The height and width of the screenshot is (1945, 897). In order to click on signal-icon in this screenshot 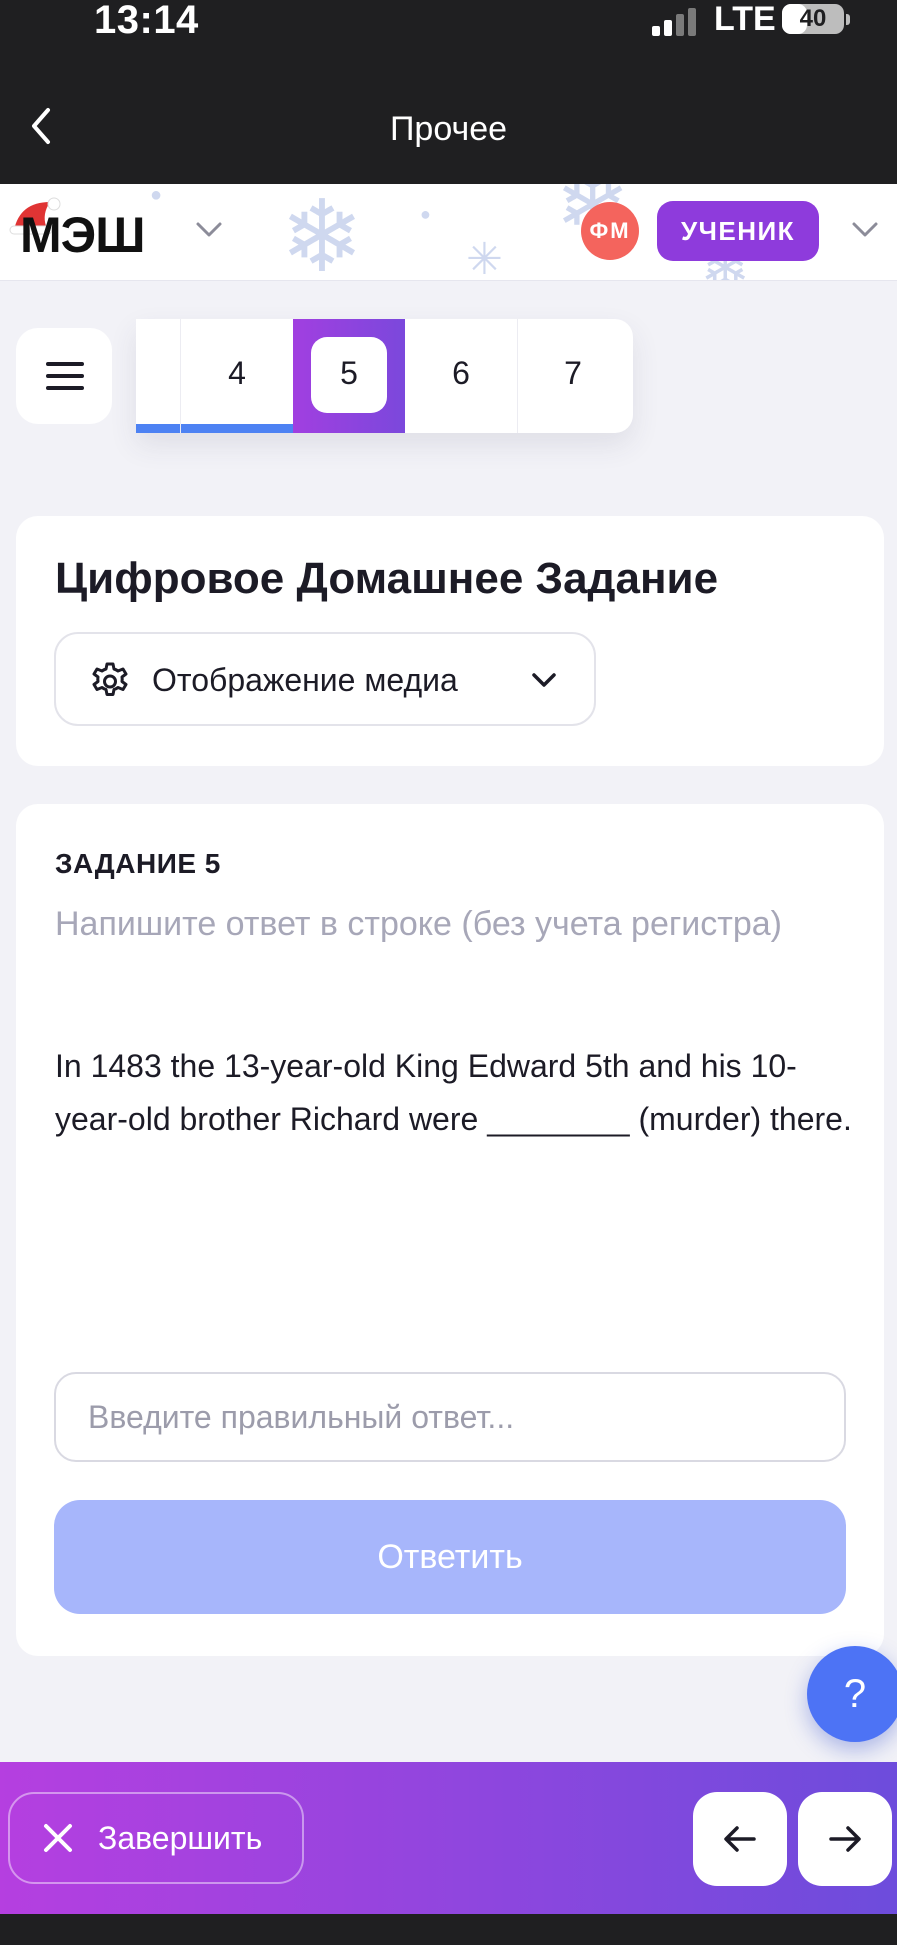, I will do `click(675, 21)`.